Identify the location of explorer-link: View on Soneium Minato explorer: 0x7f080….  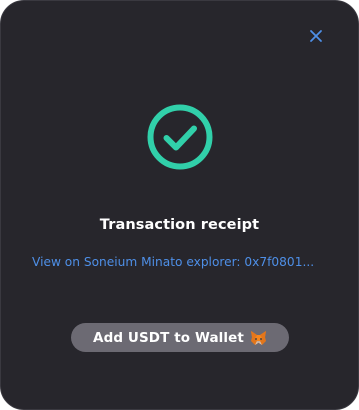
(182, 262).